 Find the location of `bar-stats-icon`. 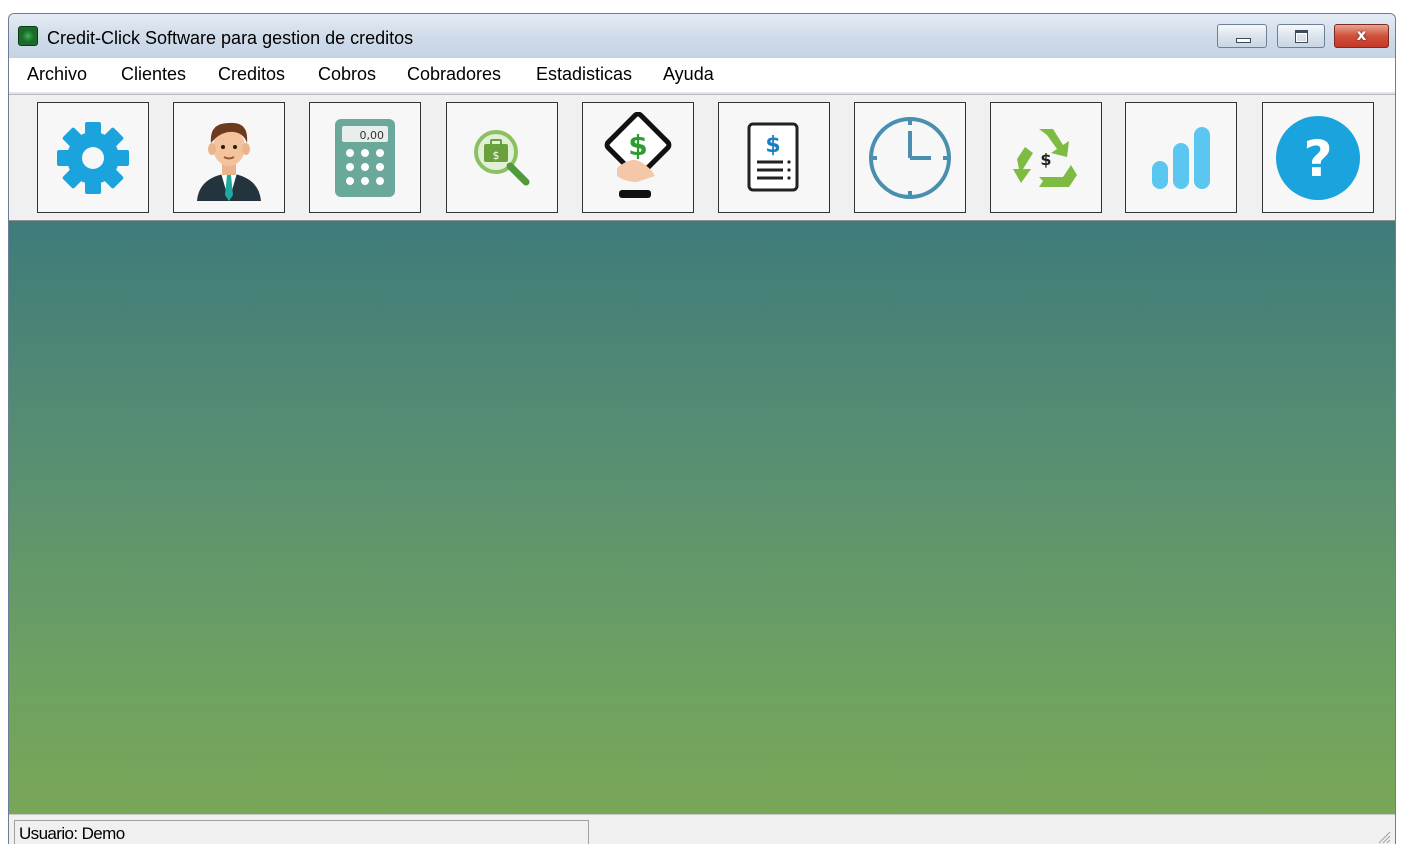

bar-stats-icon is located at coordinates (1181, 157).